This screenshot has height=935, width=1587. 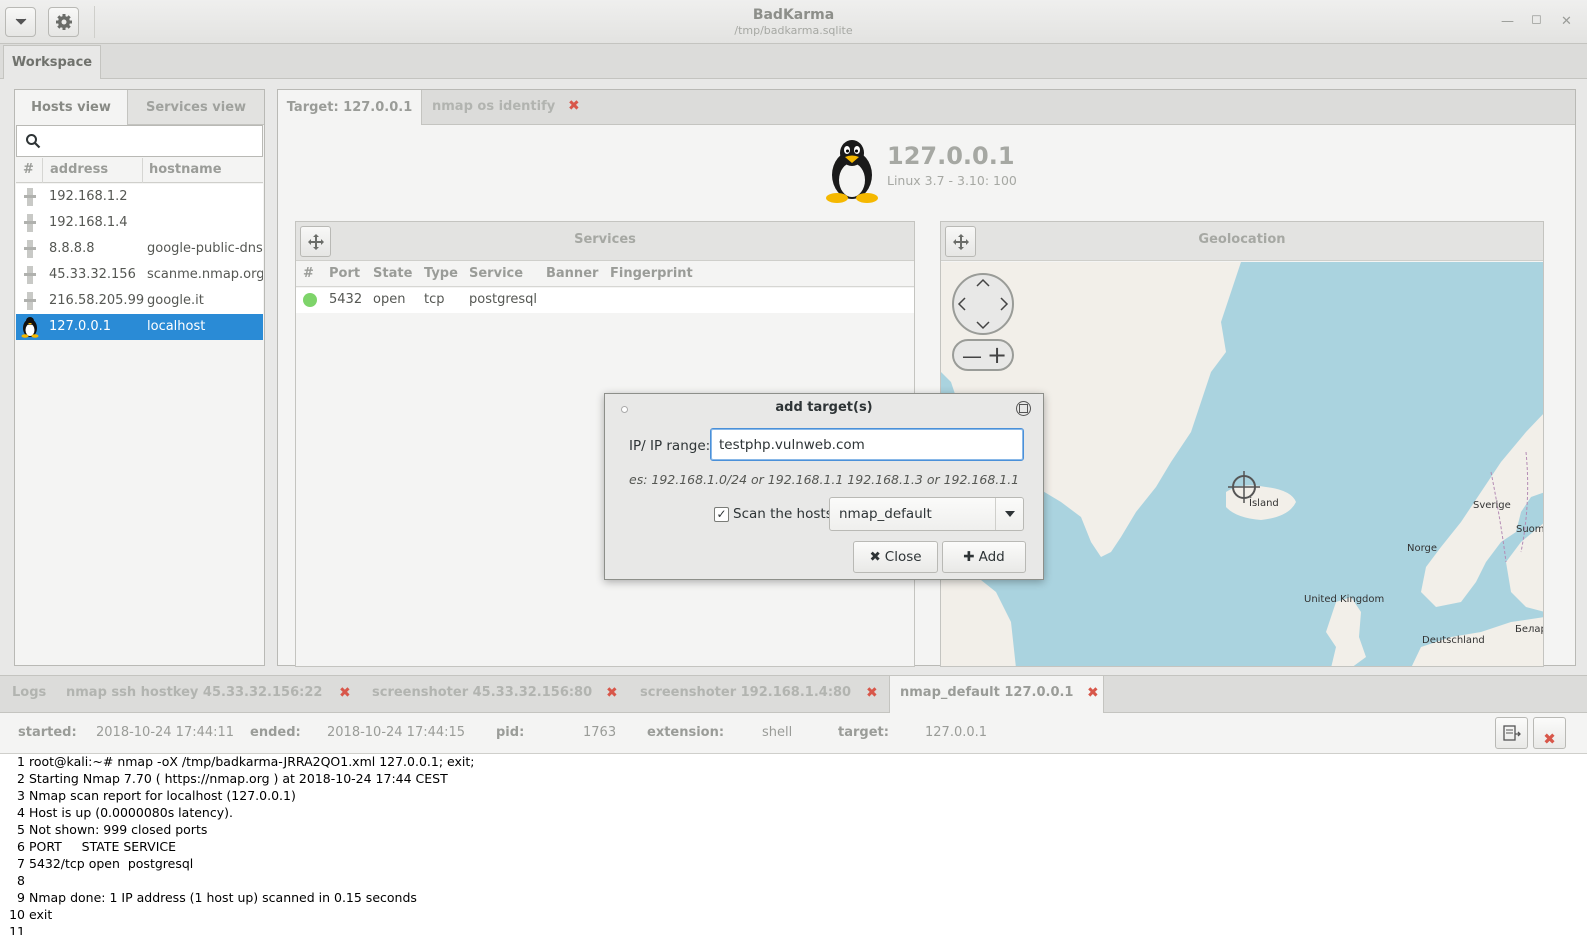 What do you see at coordinates (983, 355) in the screenshot?
I see `map-zoom-control: — +` at bounding box center [983, 355].